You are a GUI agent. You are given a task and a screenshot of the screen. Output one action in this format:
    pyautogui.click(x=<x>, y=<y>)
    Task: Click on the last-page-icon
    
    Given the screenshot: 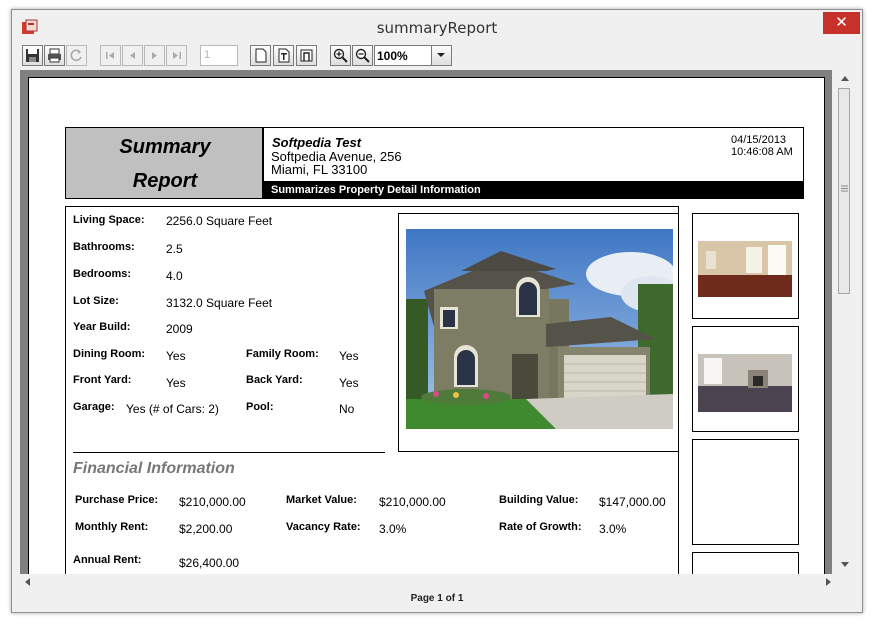 What is the action you would take?
    pyautogui.click(x=177, y=55)
    